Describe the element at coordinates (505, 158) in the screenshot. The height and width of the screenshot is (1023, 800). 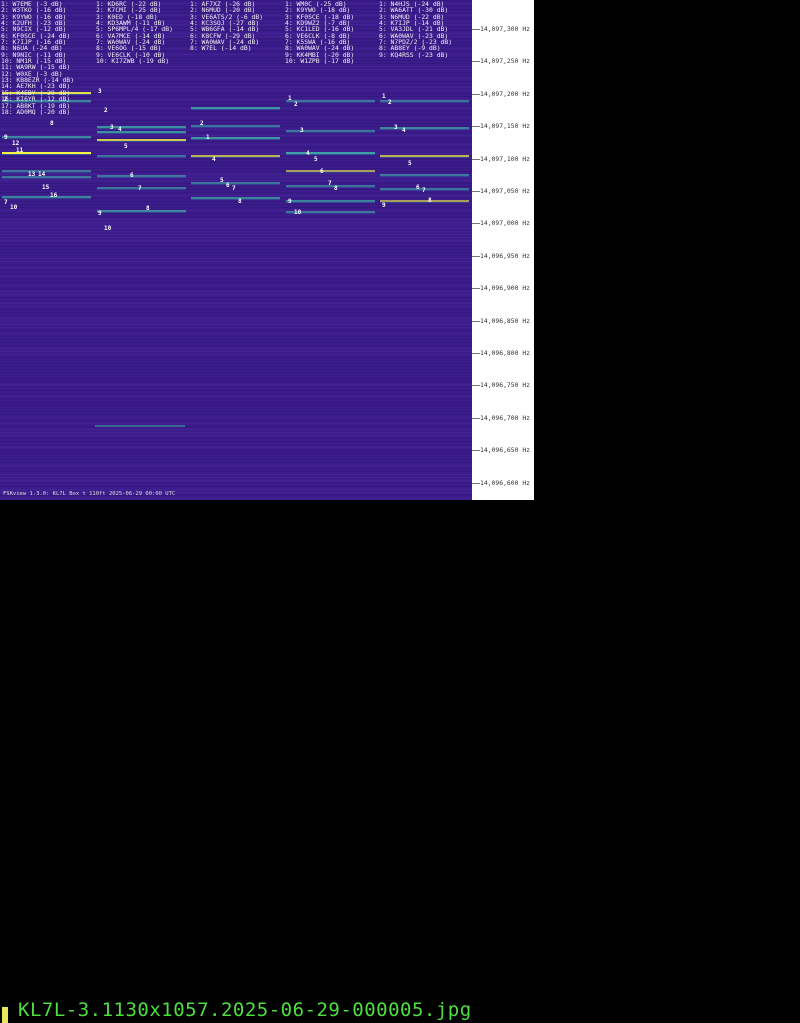
I see `frequency-label: 14,097,100 Hz` at that location.